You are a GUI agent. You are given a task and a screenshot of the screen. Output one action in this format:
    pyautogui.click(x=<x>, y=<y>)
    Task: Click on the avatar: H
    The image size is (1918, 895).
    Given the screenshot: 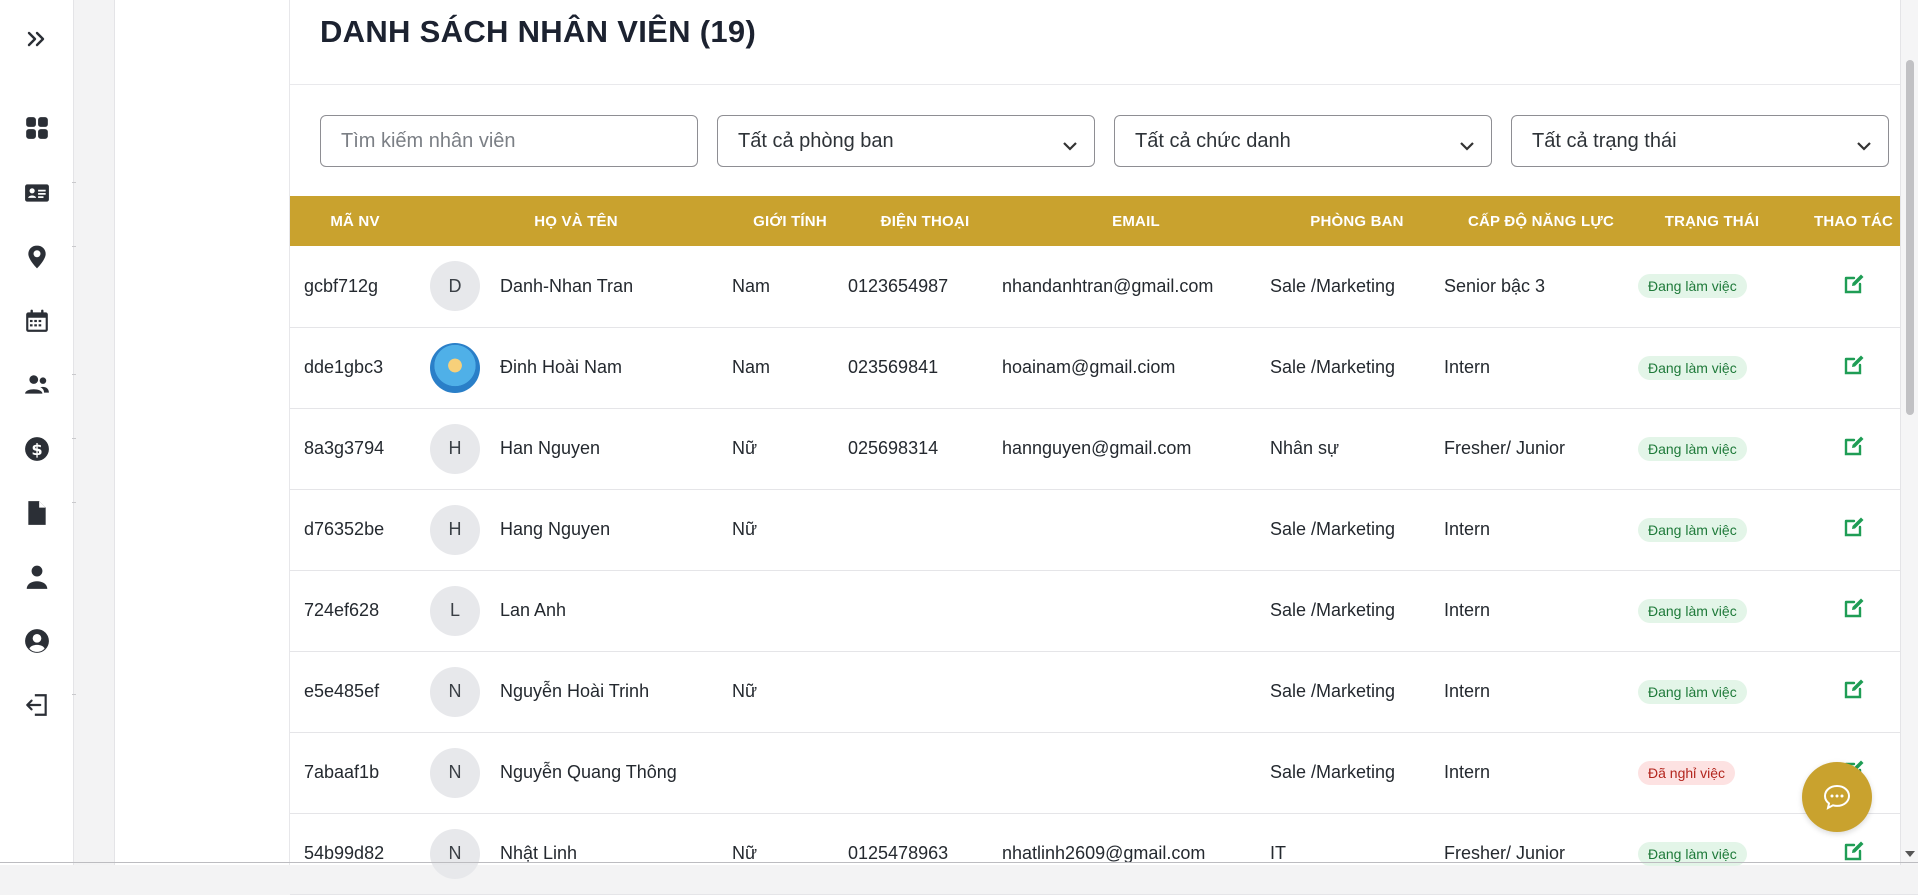 What is the action you would take?
    pyautogui.click(x=455, y=448)
    